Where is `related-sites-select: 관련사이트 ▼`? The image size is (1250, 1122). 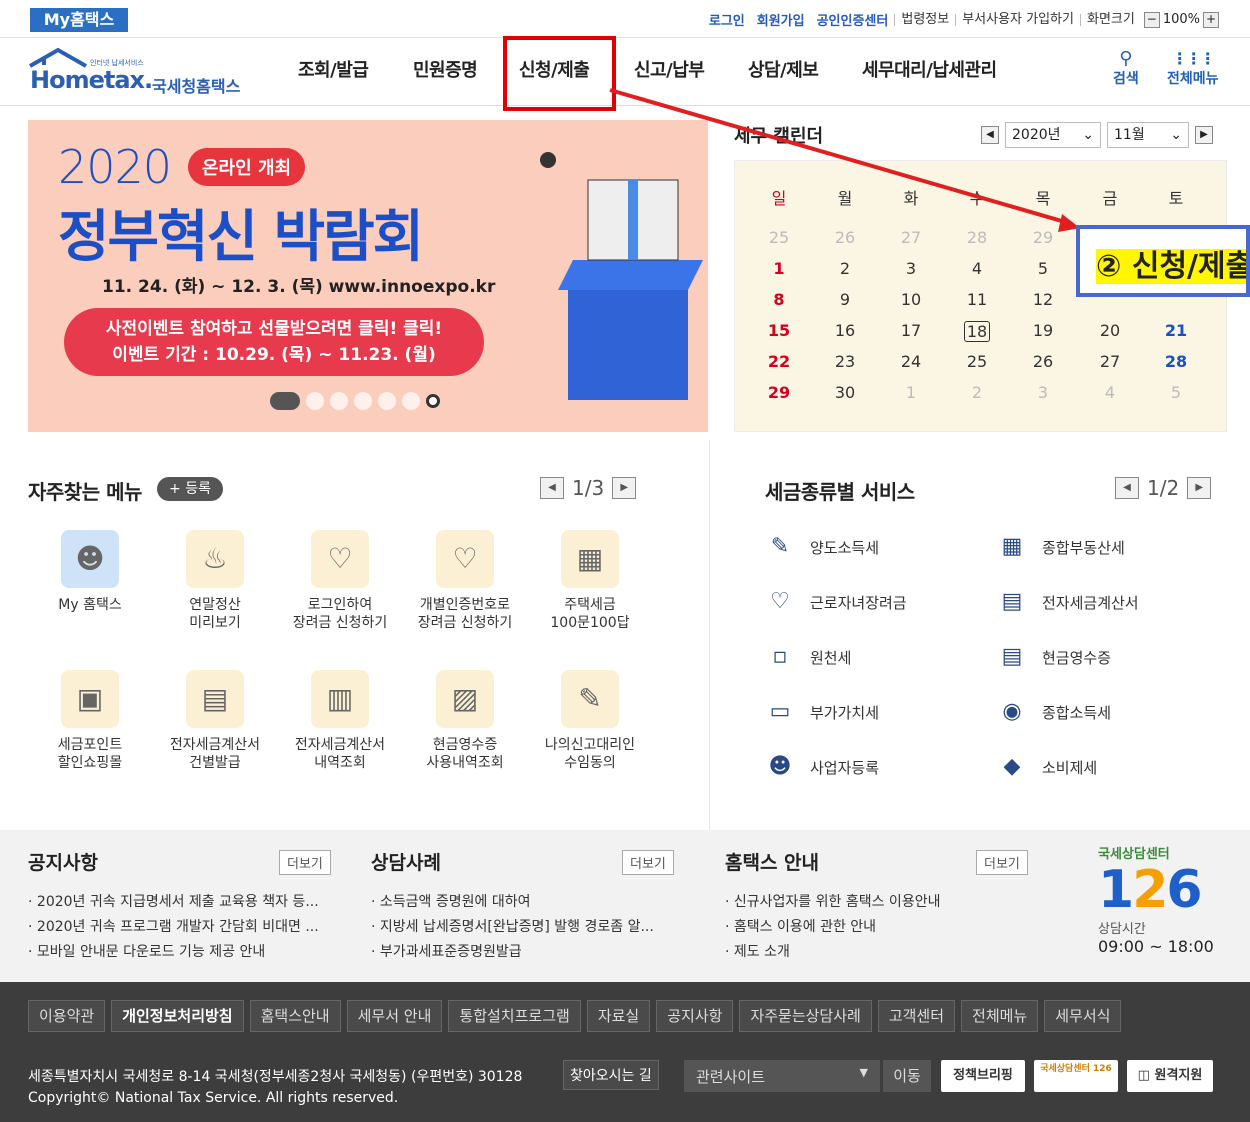
related-sites-select: 관련사이트 ▼ is located at coordinates (782, 1076).